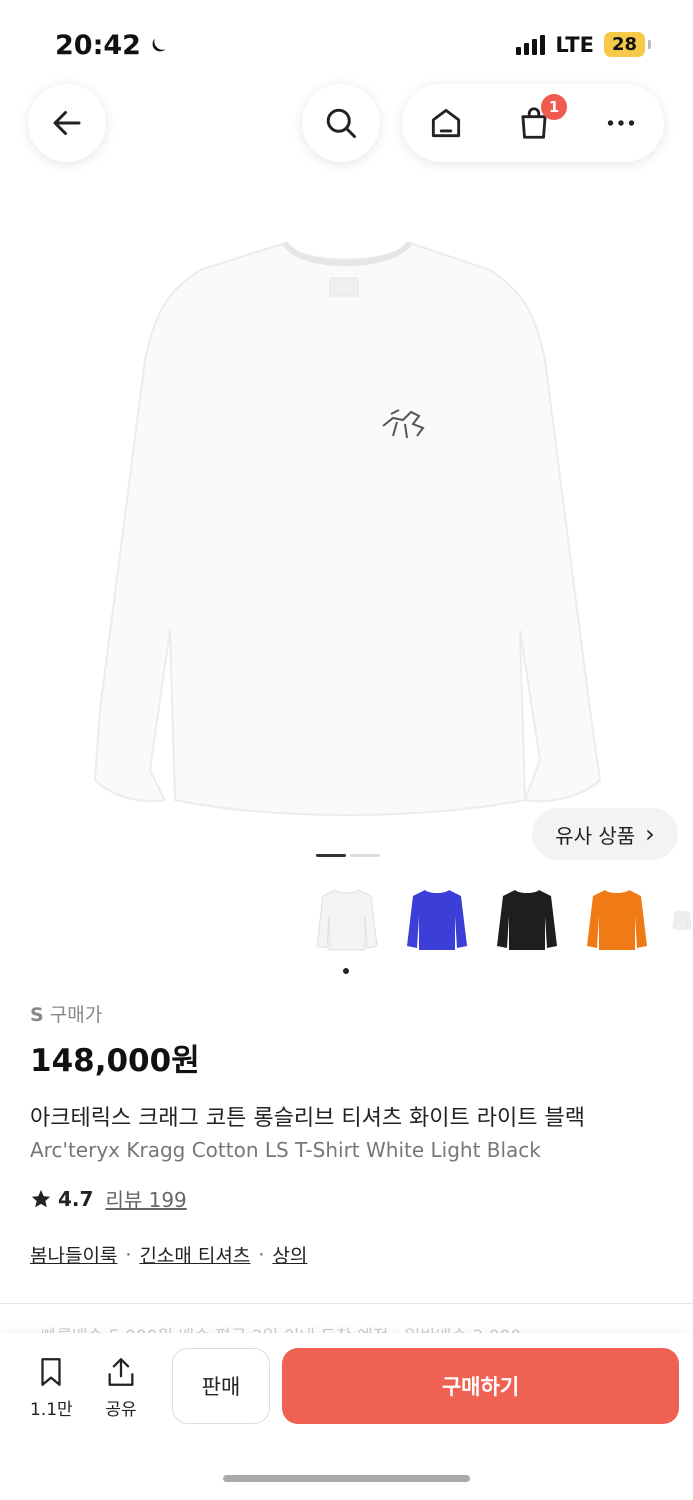 The image size is (693, 1500). What do you see at coordinates (574, 44) in the screenshot?
I see `network-label: LTE` at bounding box center [574, 44].